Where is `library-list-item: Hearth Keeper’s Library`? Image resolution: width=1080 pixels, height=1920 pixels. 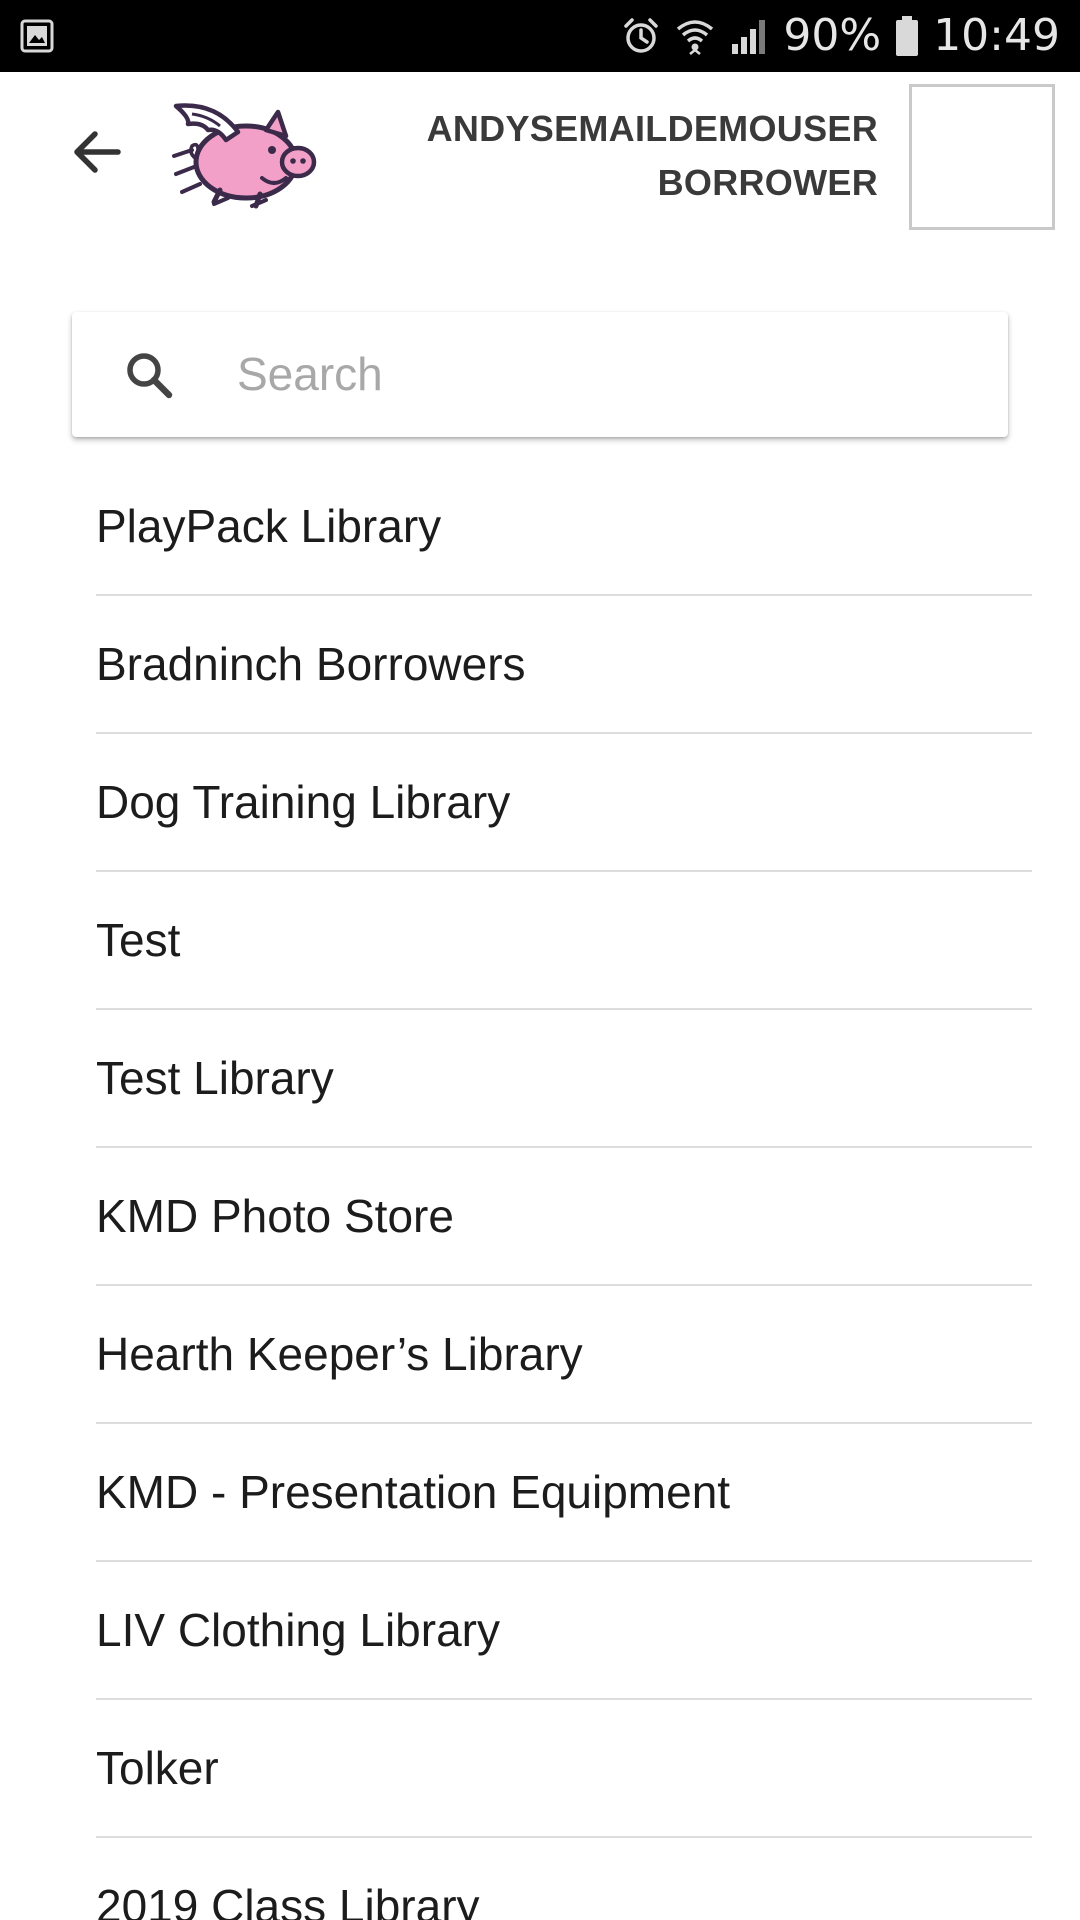 library-list-item: Hearth Keeper’s Library is located at coordinates (564, 1355).